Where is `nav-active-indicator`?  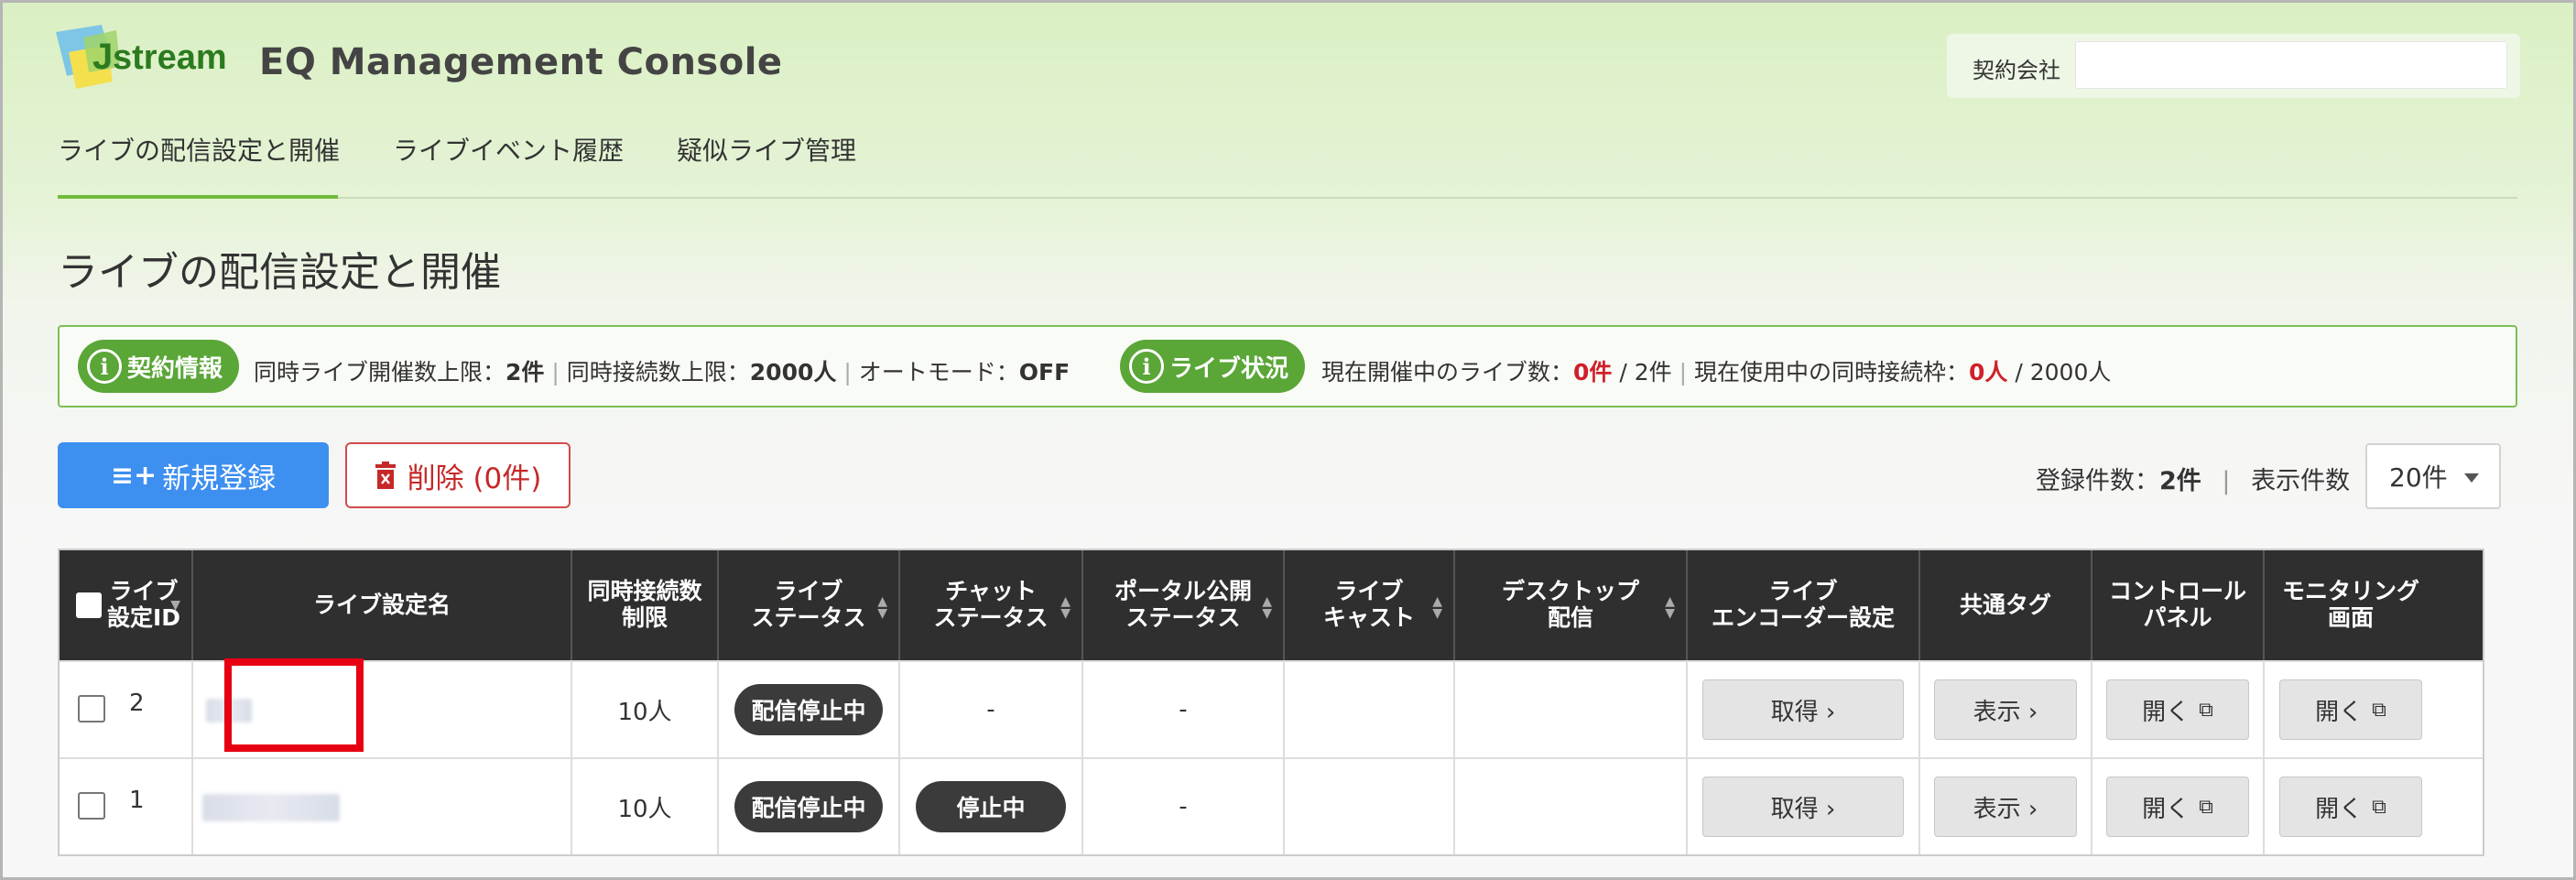
nav-active-indicator is located at coordinates (198, 197).